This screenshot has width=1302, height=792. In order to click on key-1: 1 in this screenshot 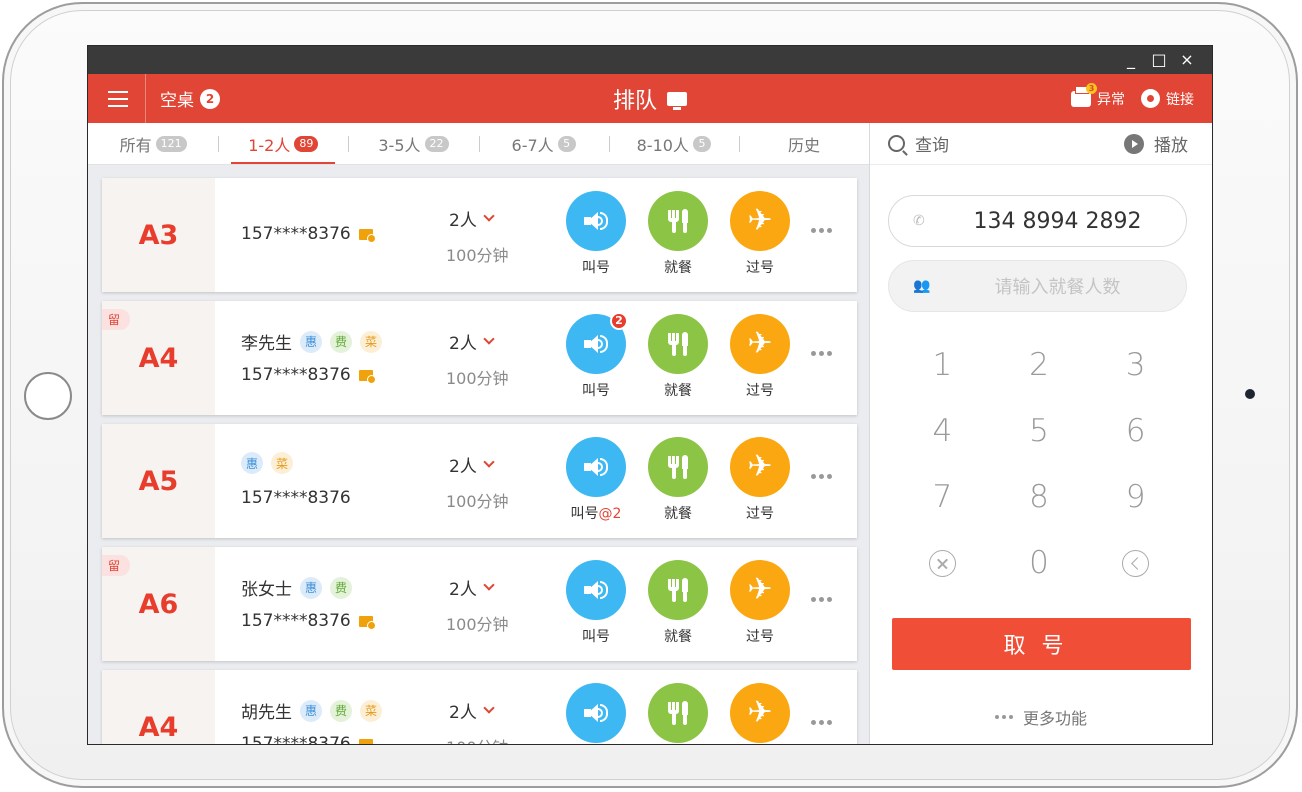, I will do `click(942, 365)`.